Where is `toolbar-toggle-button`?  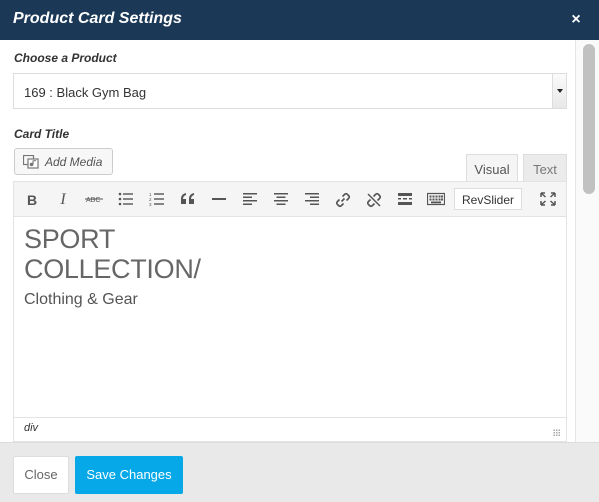
toolbar-toggle-button is located at coordinates (436, 200).